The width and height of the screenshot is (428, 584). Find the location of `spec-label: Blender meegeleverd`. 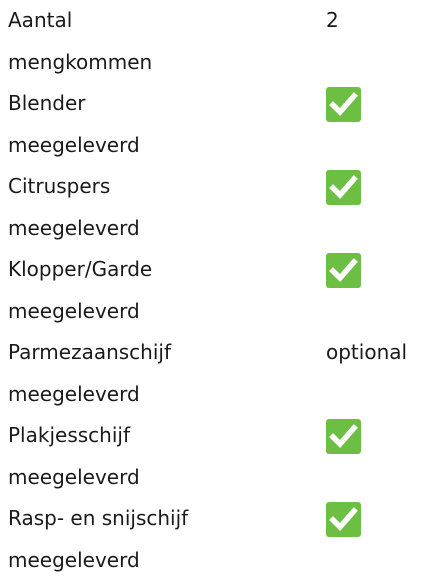

spec-label: Blender meegeleverd is located at coordinates (153, 124).